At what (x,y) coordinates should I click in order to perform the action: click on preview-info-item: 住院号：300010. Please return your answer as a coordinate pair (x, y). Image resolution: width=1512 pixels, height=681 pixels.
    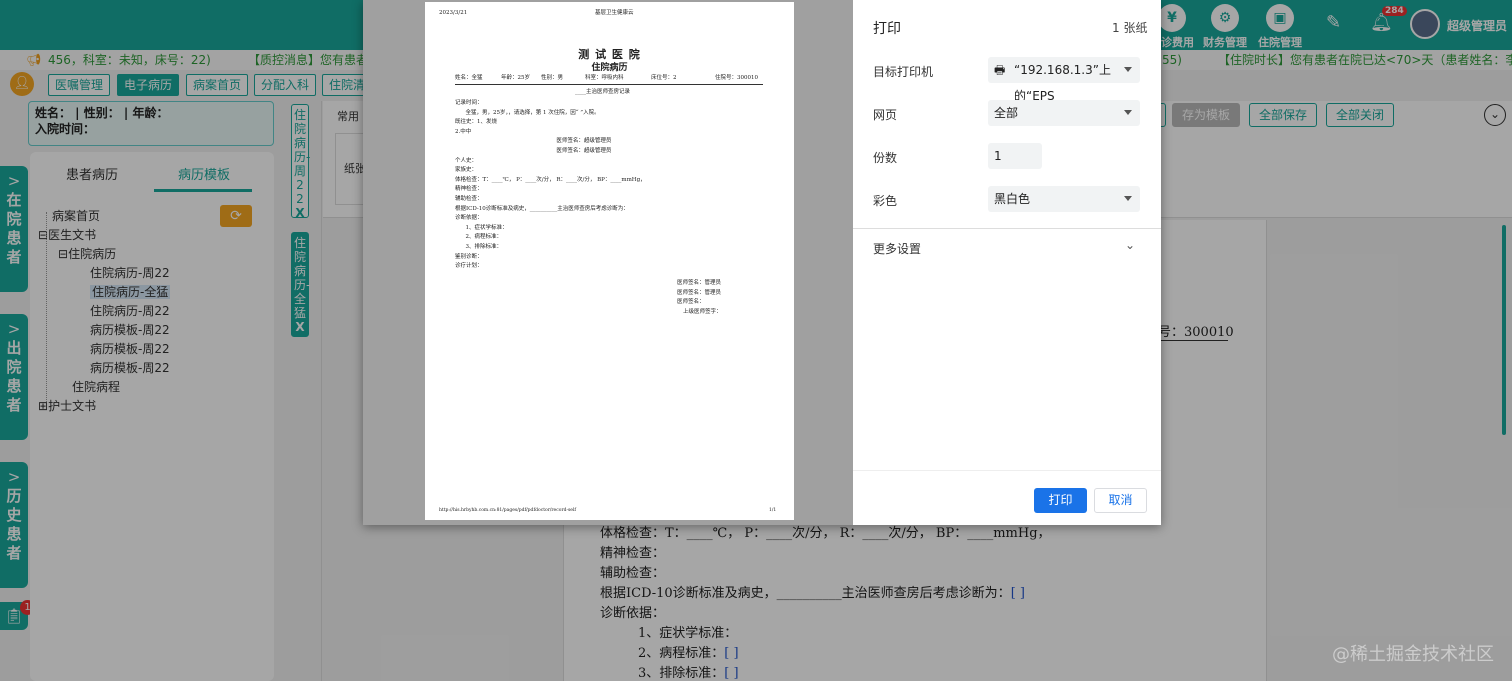
    Looking at the image, I should click on (736, 78).